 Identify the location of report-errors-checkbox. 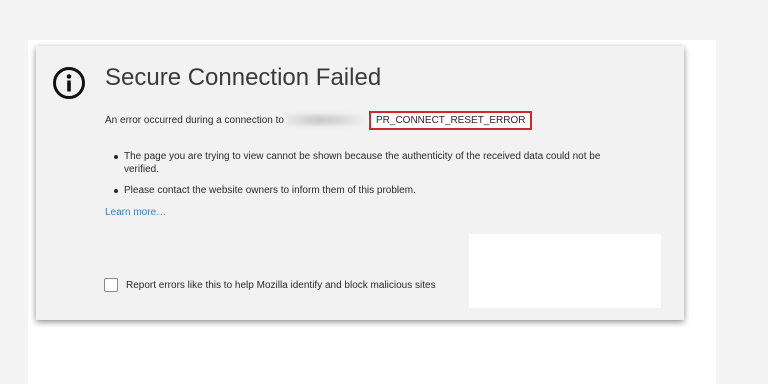
(111, 285).